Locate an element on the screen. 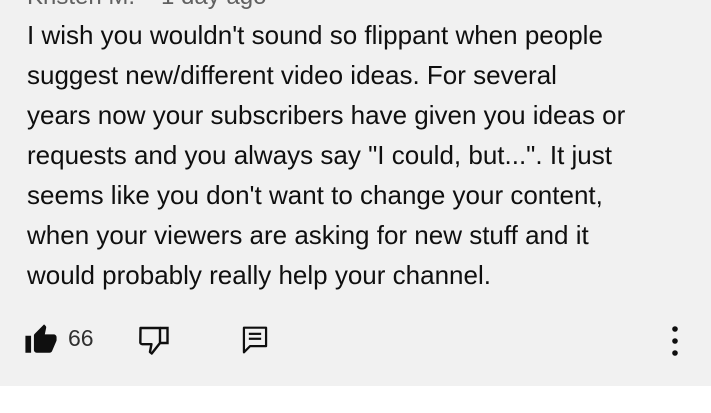 The width and height of the screenshot is (711, 413). more-options-button is located at coordinates (675, 341).